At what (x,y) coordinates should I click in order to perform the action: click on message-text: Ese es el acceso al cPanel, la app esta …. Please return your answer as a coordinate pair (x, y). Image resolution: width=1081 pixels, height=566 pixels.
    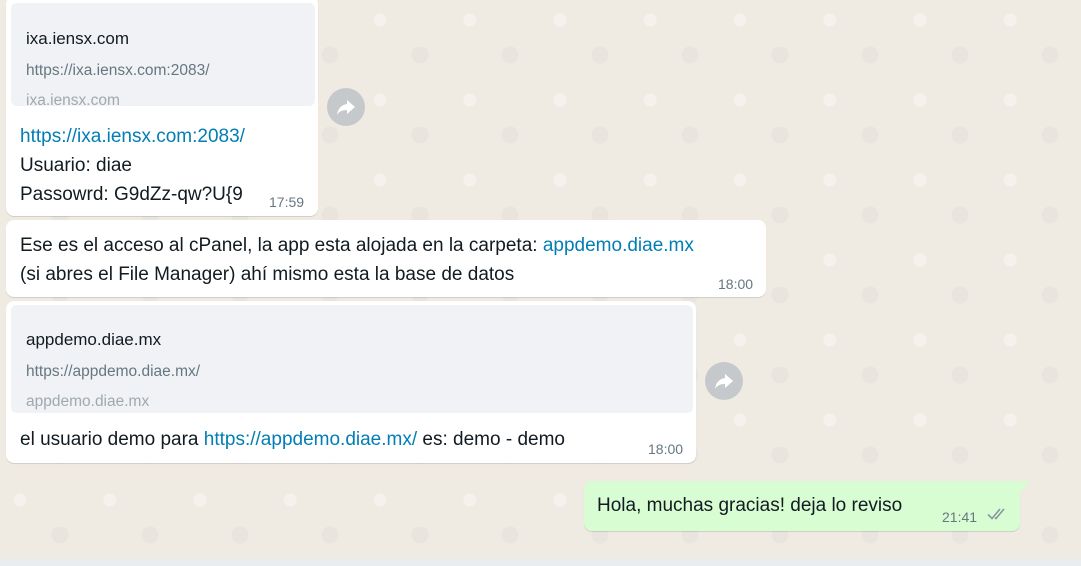
    Looking at the image, I should click on (281, 245).